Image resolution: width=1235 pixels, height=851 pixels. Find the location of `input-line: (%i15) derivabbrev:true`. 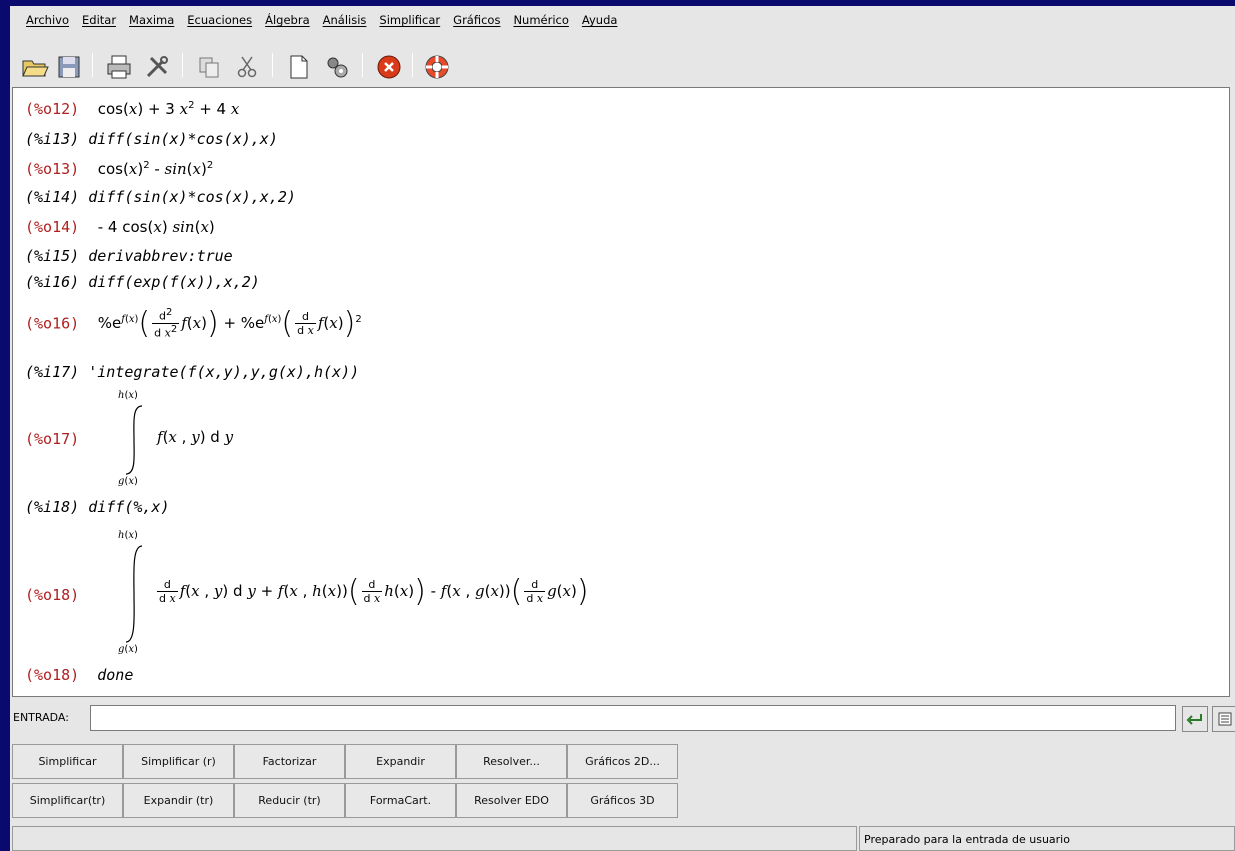

input-line: (%i15) derivabbrev:true is located at coordinates (129, 256).